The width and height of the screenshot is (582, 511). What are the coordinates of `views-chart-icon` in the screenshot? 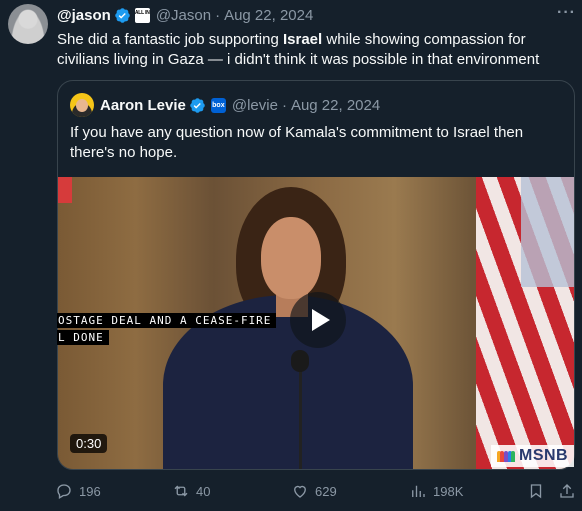 It's located at (418, 491).